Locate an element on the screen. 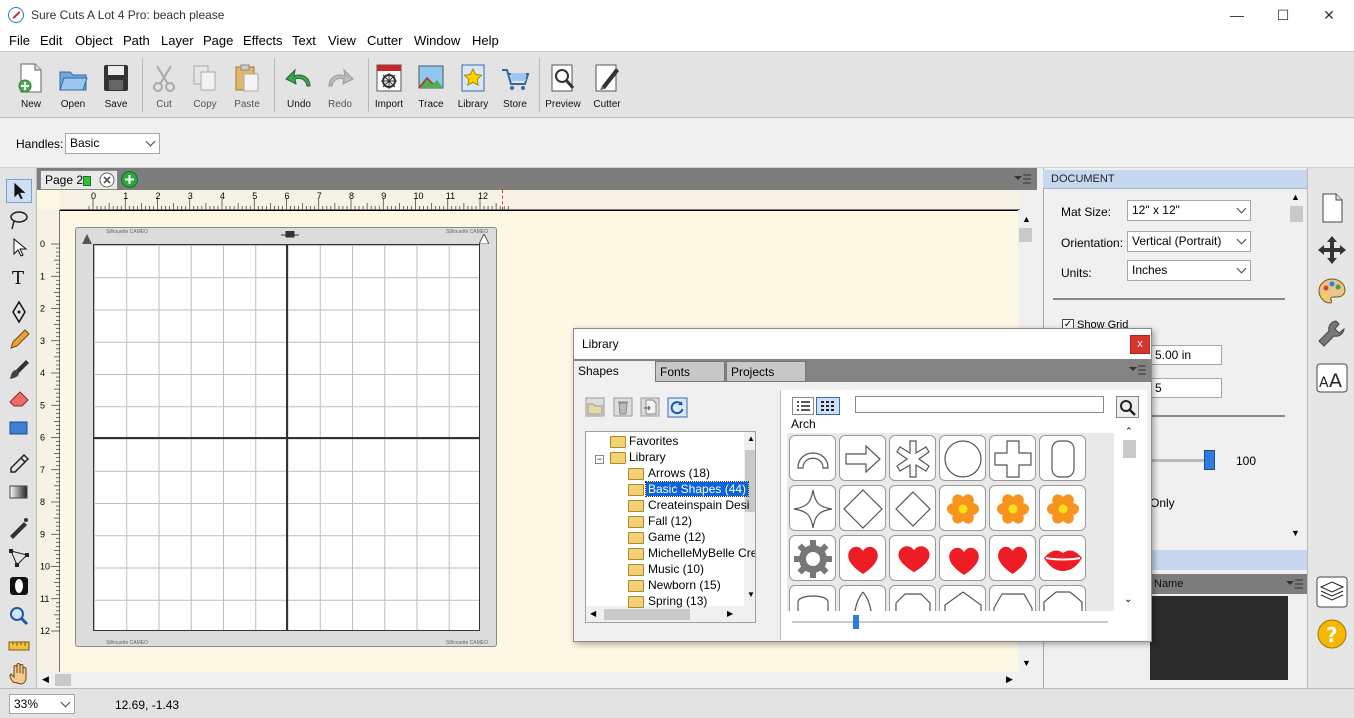 This screenshot has height=718, width=1354. library-search-input is located at coordinates (979, 404).